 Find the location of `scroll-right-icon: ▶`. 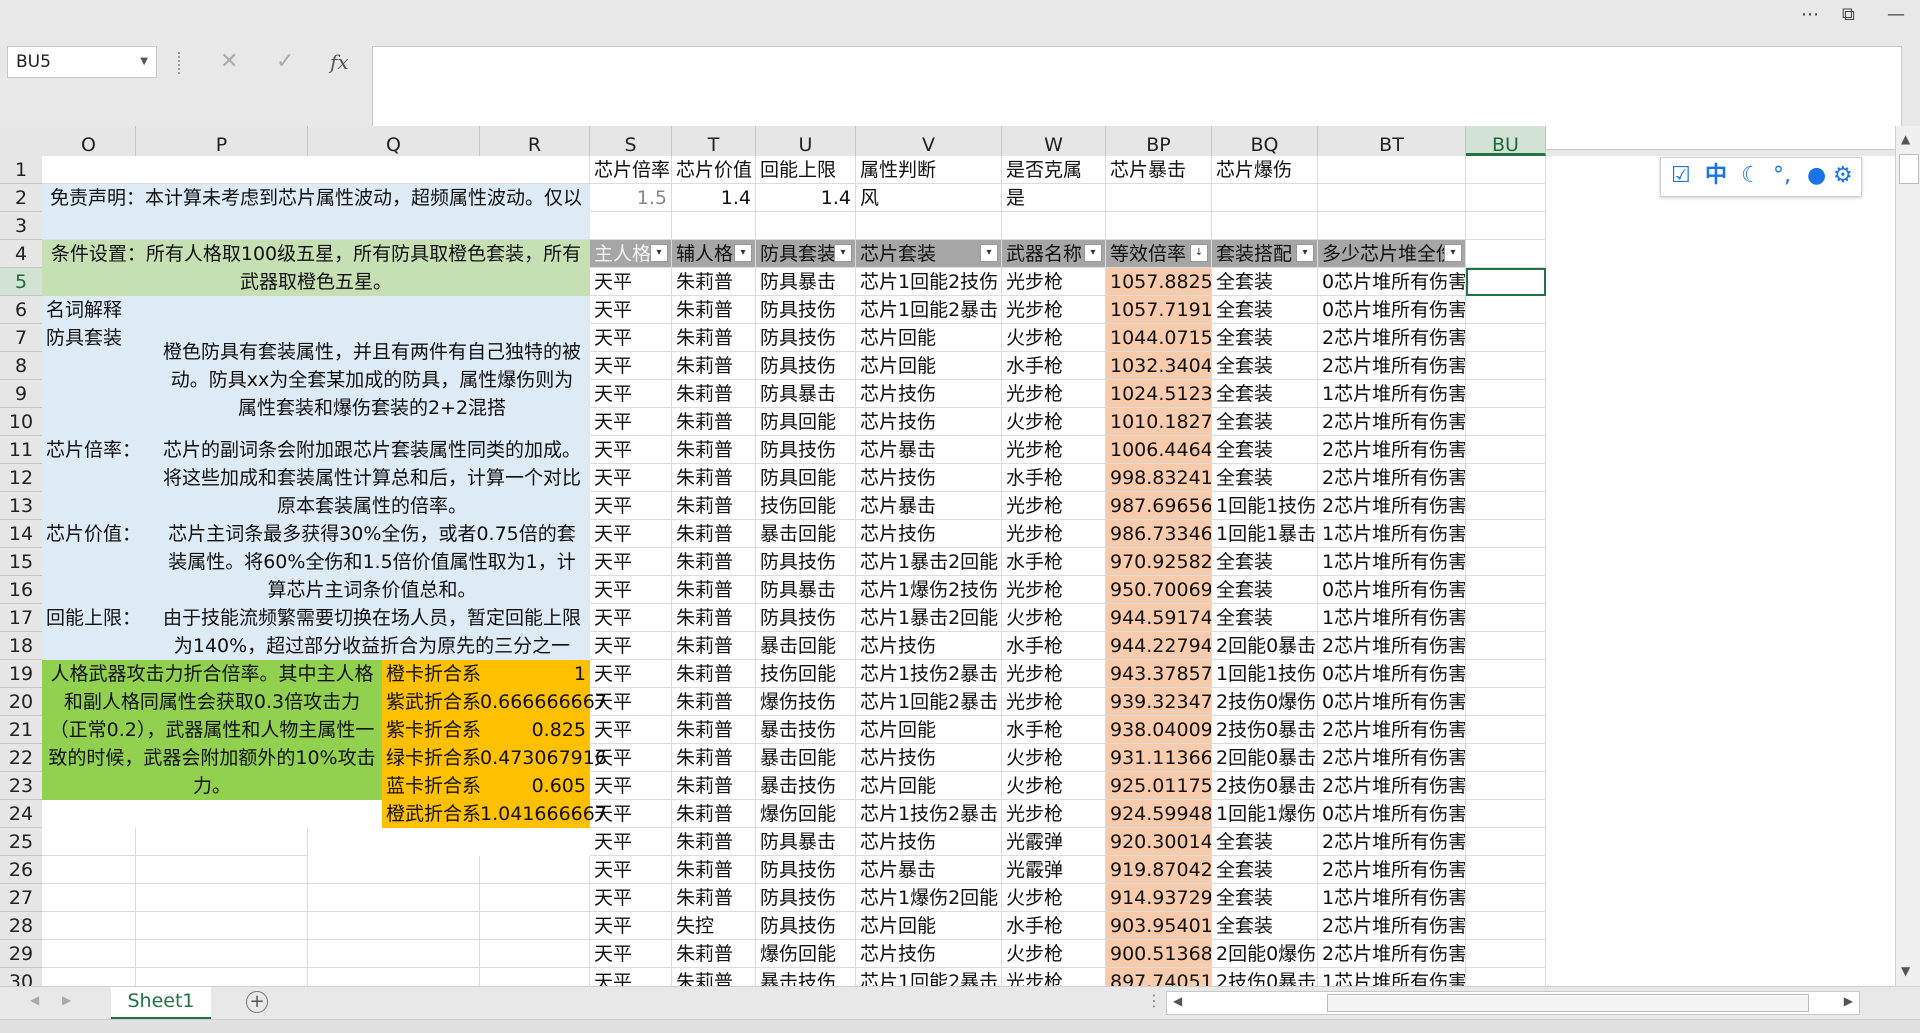

scroll-right-icon: ▶ is located at coordinates (1848, 1001).